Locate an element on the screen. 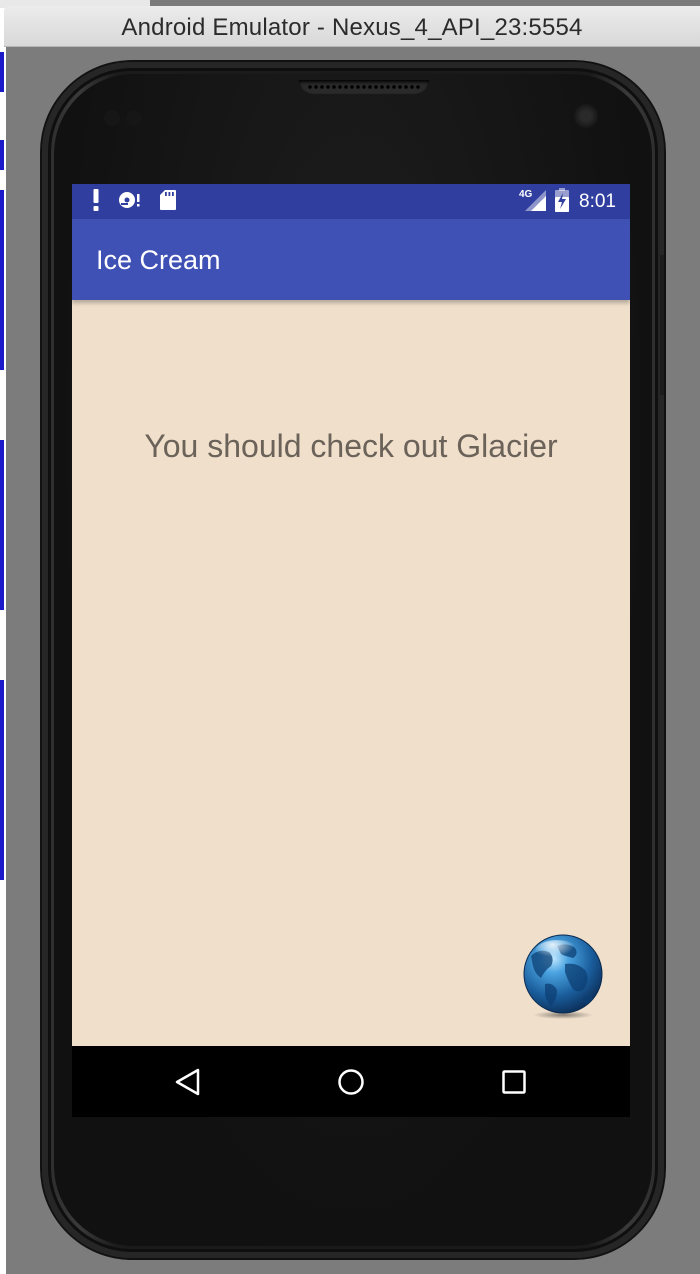 The height and width of the screenshot is (1274, 700). window-title: Android Emulator - Nexus_4_API_23:5554 is located at coordinates (352, 27).